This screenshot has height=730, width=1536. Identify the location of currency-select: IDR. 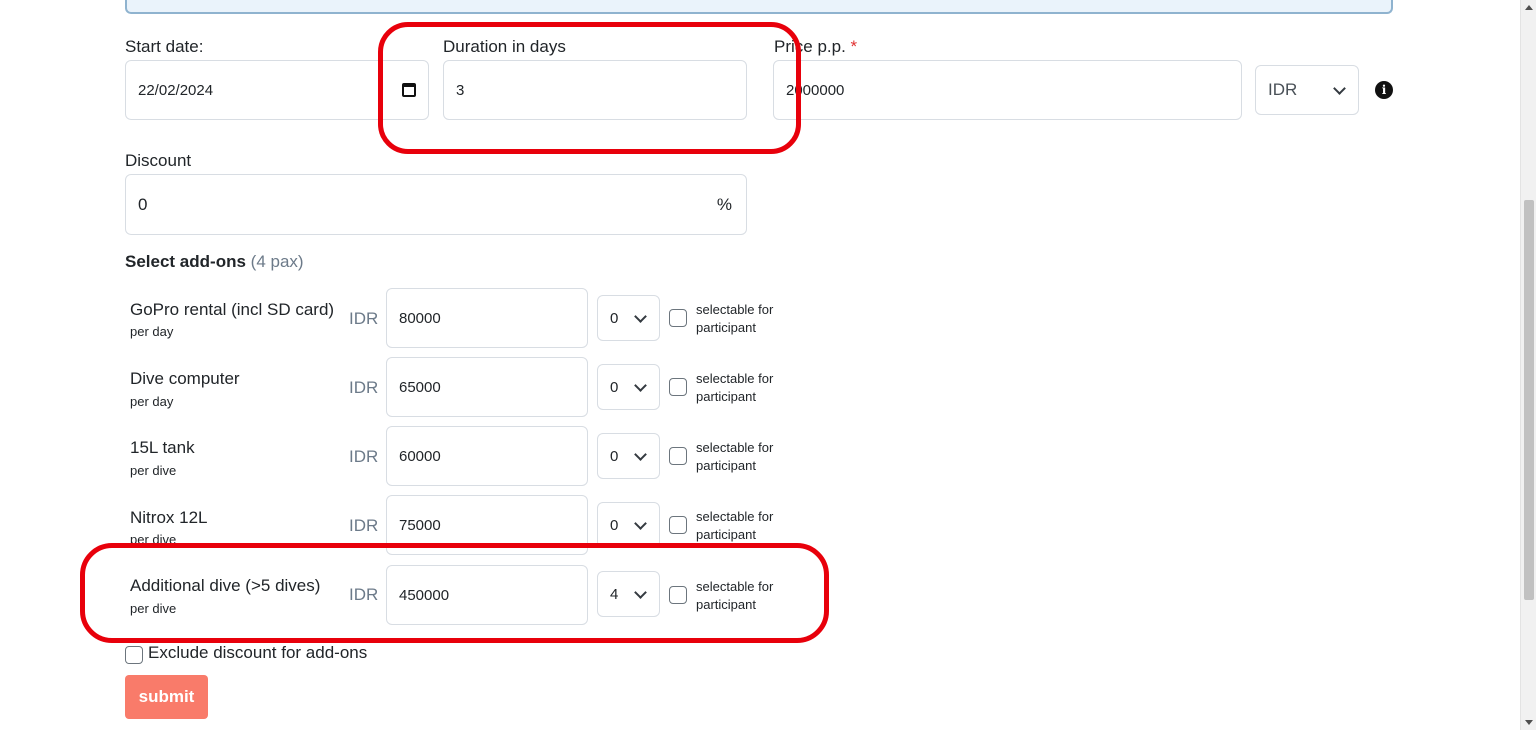
(1307, 90).